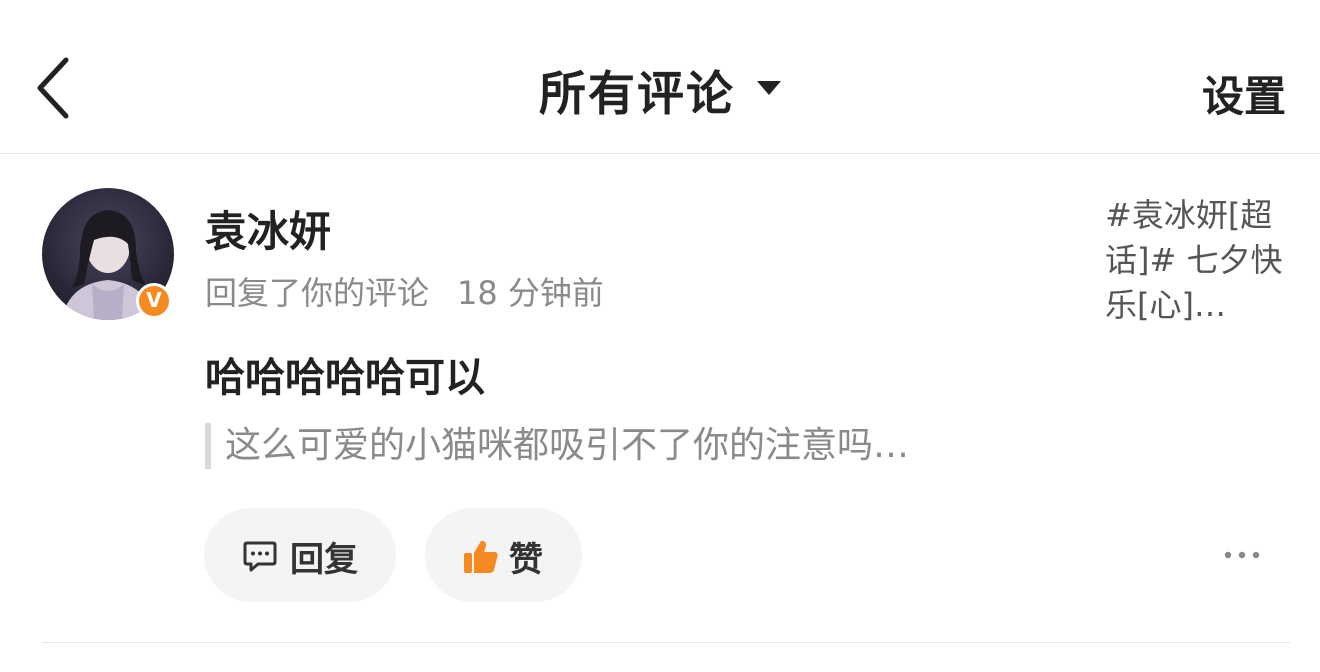 This screenshot has height=672, width=1320. What do you see at coordinates (666, 642) in the screenshot?
I see `divider` at bounding box center [666, 642].